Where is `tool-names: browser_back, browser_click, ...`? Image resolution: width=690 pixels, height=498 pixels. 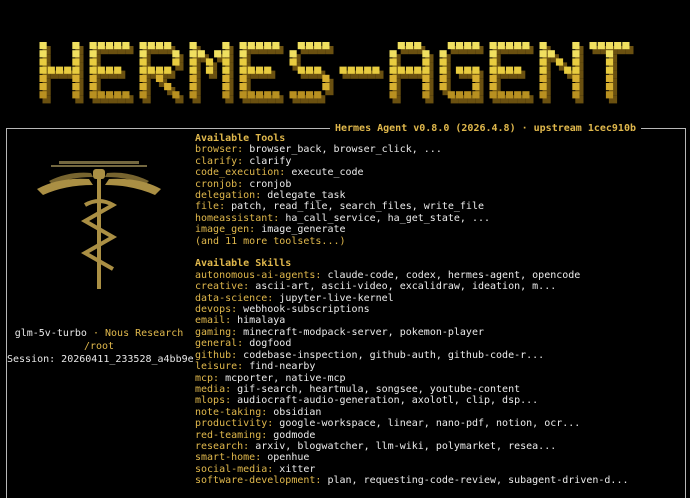
tool-names: browser_back, browser_click, ... is located at coordinates (342, 150).